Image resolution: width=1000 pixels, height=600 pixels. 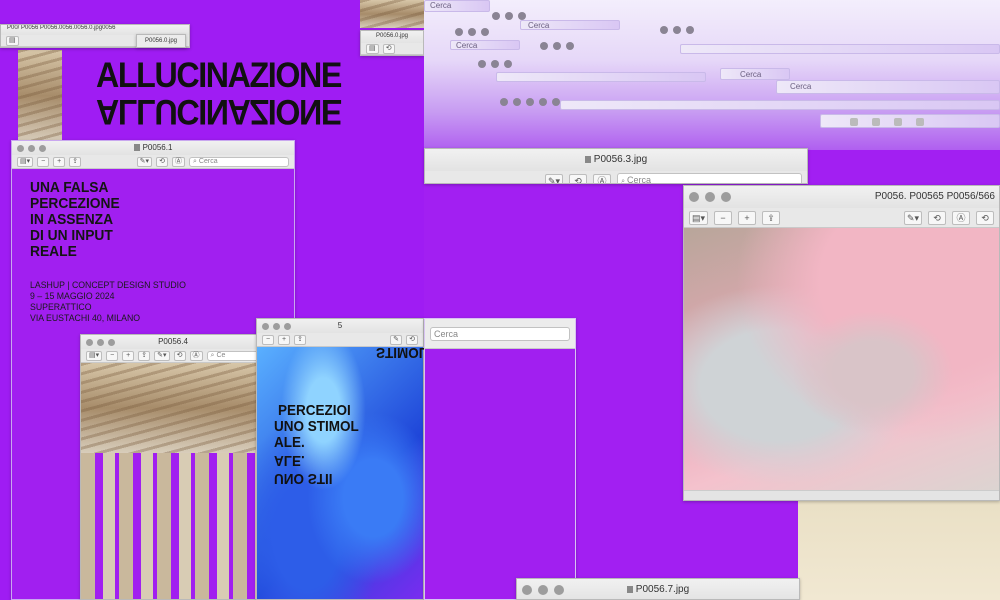 What do you see at coordinates (108, 285) in the screenshot?
I see `info-line: LASHUP | CONCEPT DESIGN STUDIO` at bounding box center [108, 285].